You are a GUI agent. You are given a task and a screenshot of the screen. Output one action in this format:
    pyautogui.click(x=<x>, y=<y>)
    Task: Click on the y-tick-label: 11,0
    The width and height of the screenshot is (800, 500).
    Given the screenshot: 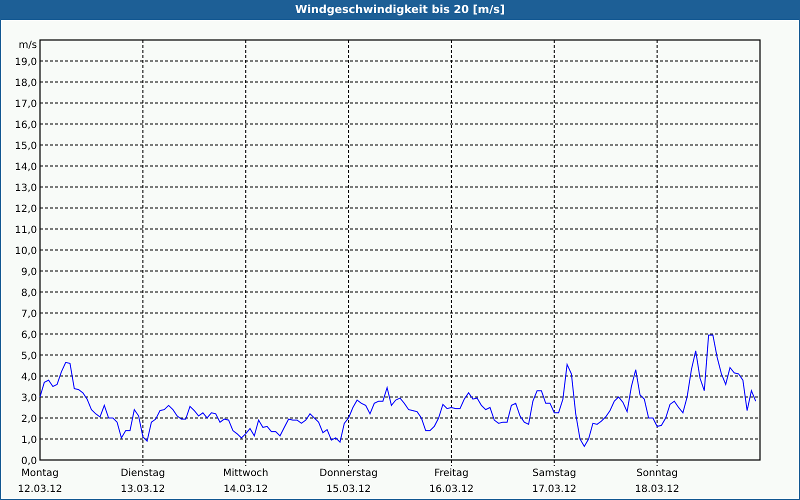 What is the action you would take?
    pyautogui.click(x=25, y=230)
    